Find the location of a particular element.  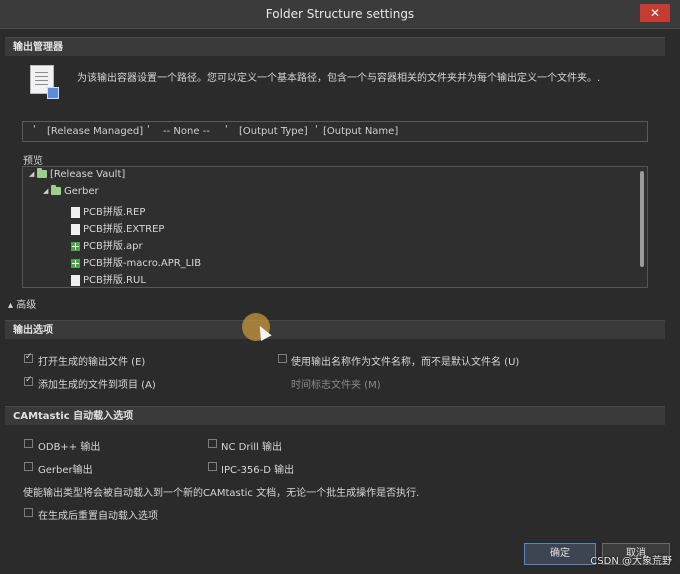

tree-item-gerber: ◢ Gerber is located at coordinates (71, 193).